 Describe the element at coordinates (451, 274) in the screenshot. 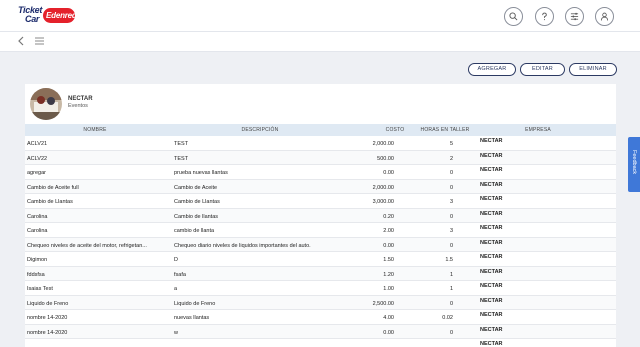

I see `cell-horas: 1` at that location.